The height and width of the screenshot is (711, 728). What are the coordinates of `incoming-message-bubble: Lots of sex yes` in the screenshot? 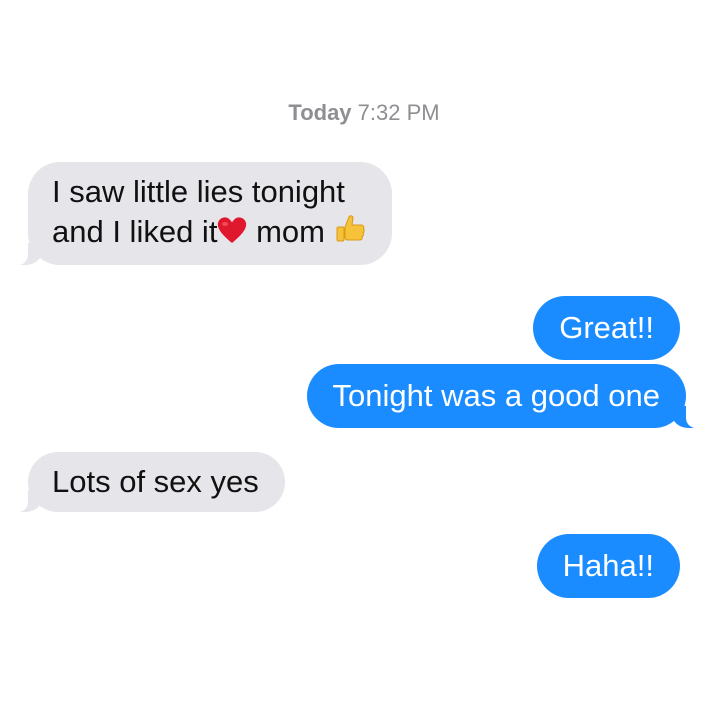 It's located at (150, 482).